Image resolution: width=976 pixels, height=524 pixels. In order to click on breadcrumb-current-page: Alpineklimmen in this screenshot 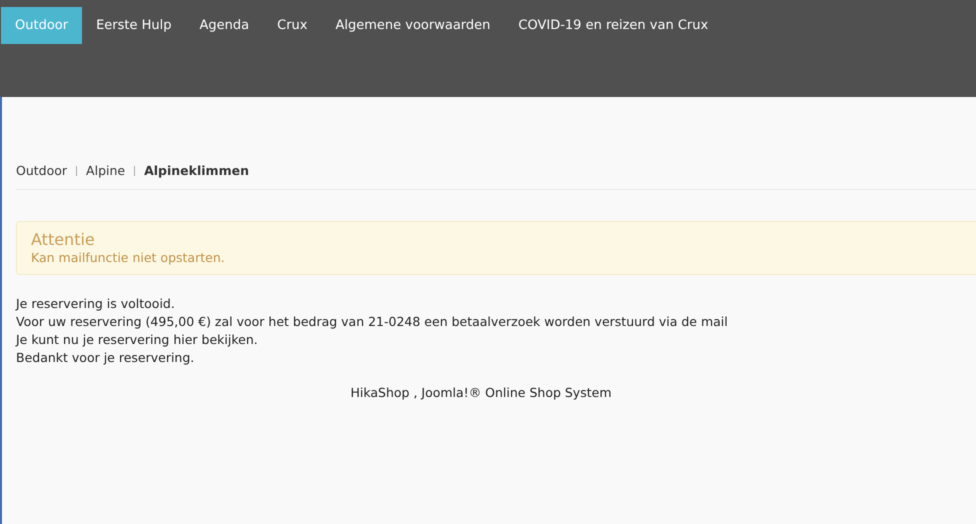, I will do `click(196, 170)`.